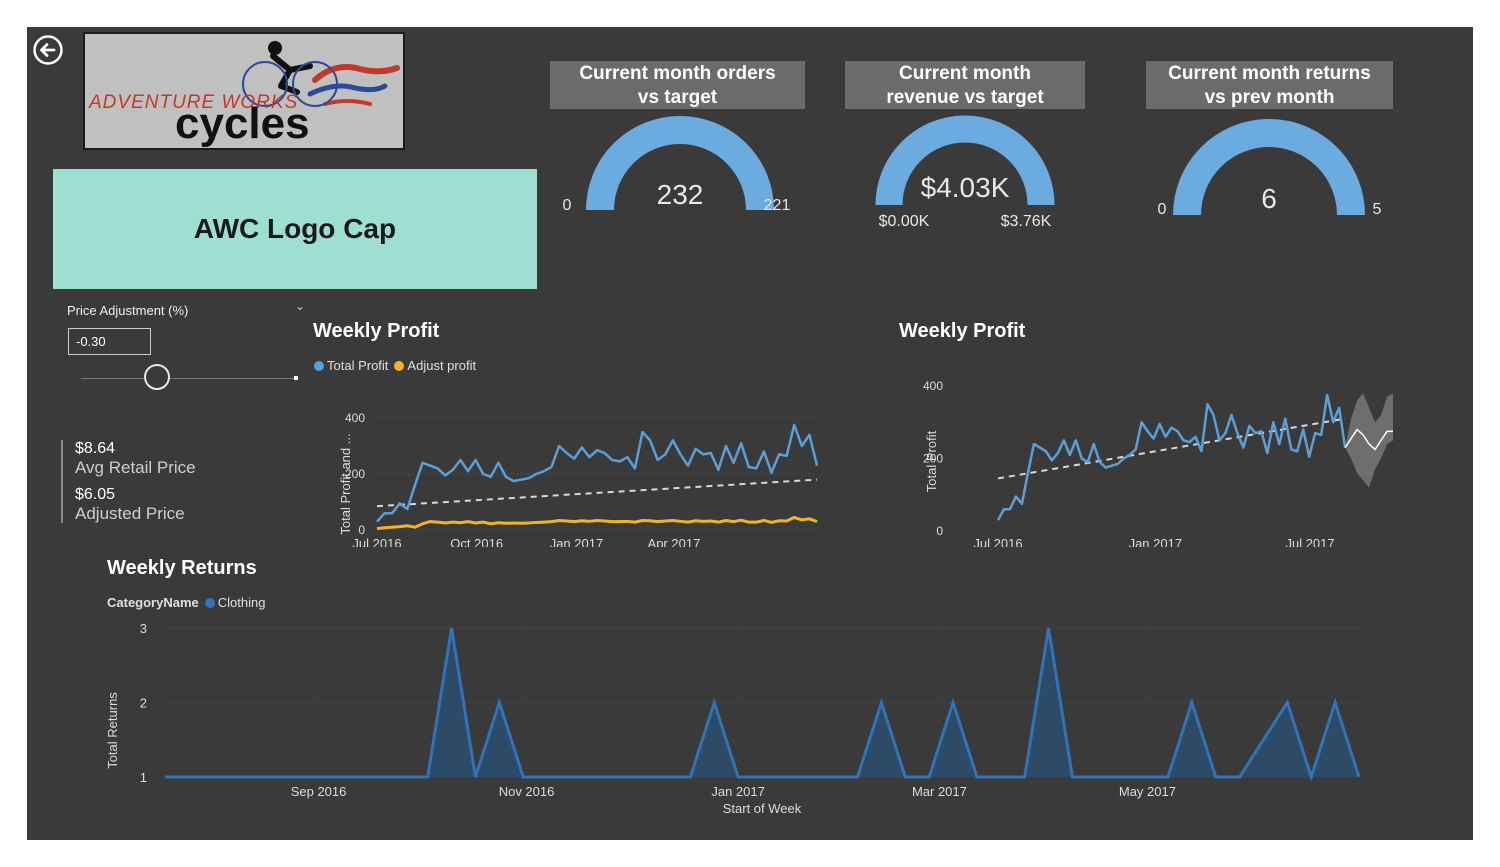 The width and height of the screenshot is (1500, 867). I want to click on price-adjustment-input, so click(109, 341).